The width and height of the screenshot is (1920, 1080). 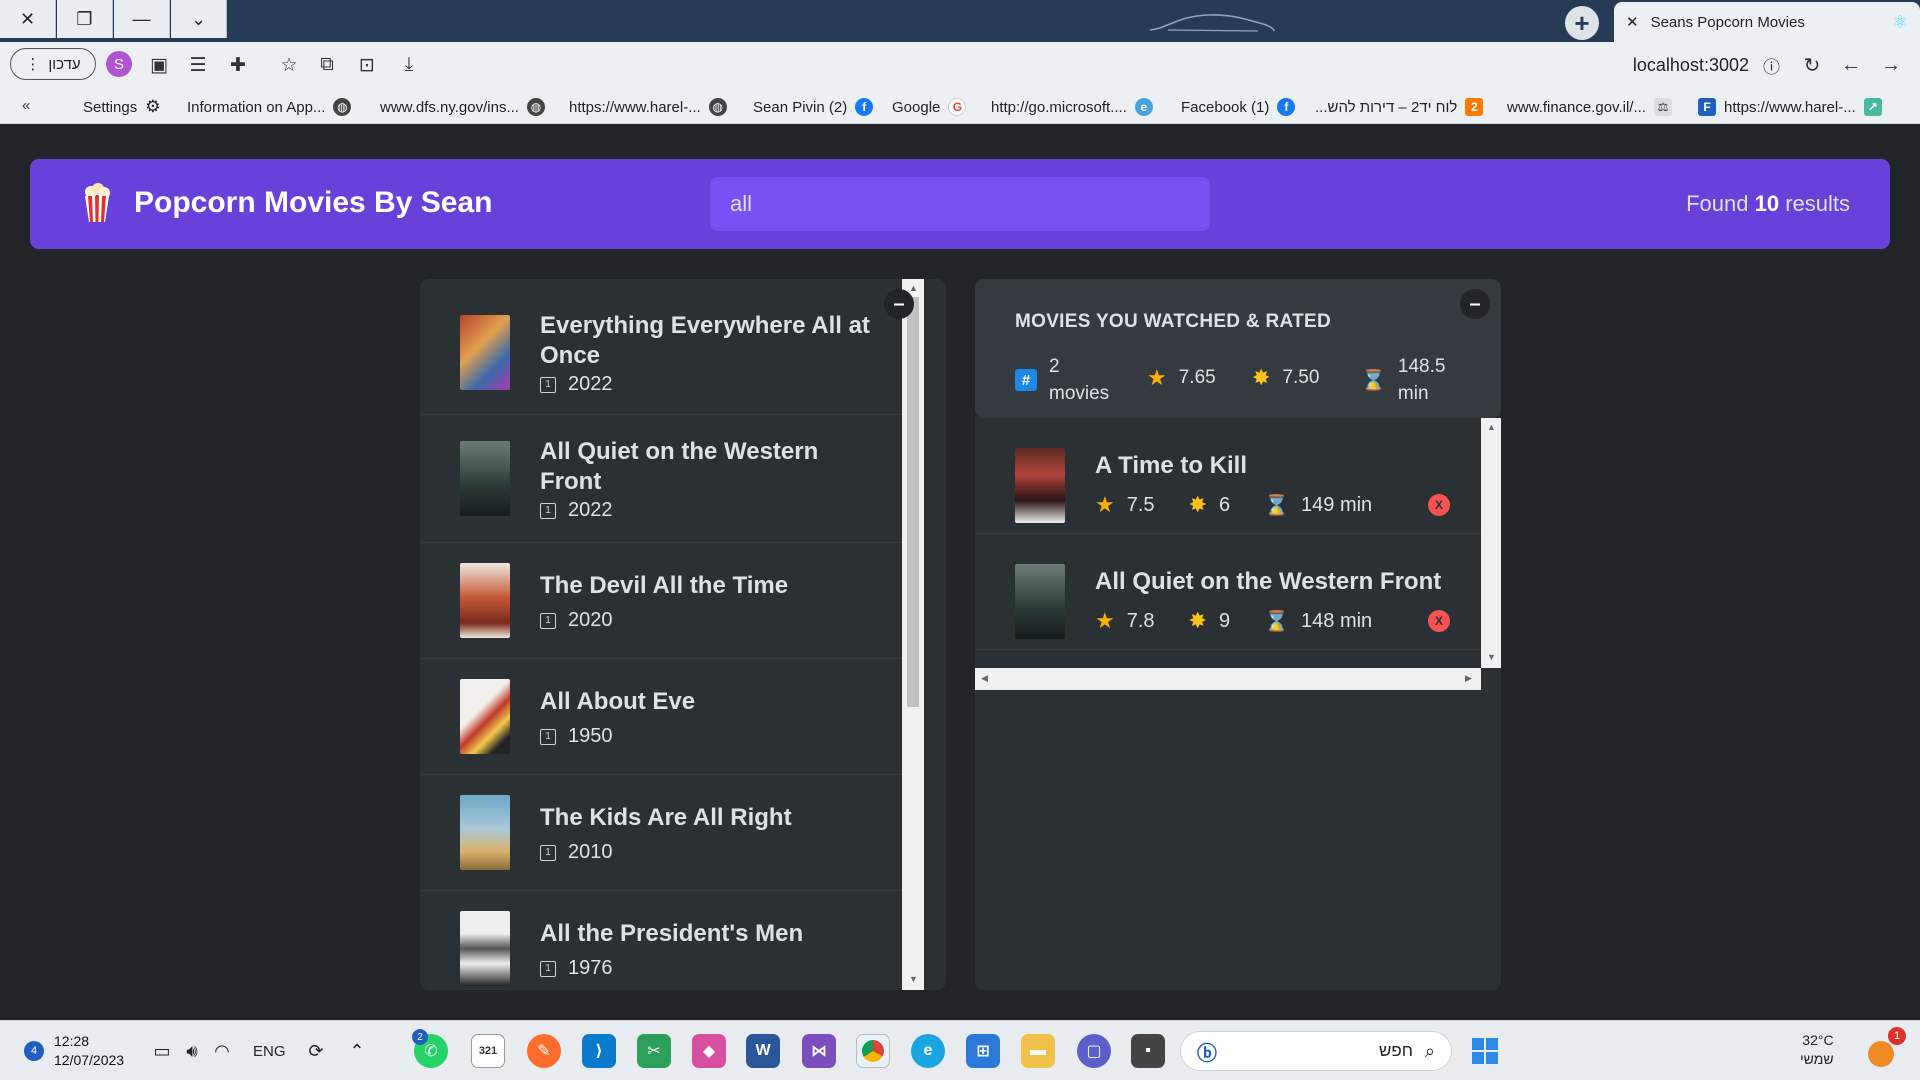 What do you see at coordinates (590, 510) in the screenshot?
I see `year-text: 2022` at bounding box center [590, 510].